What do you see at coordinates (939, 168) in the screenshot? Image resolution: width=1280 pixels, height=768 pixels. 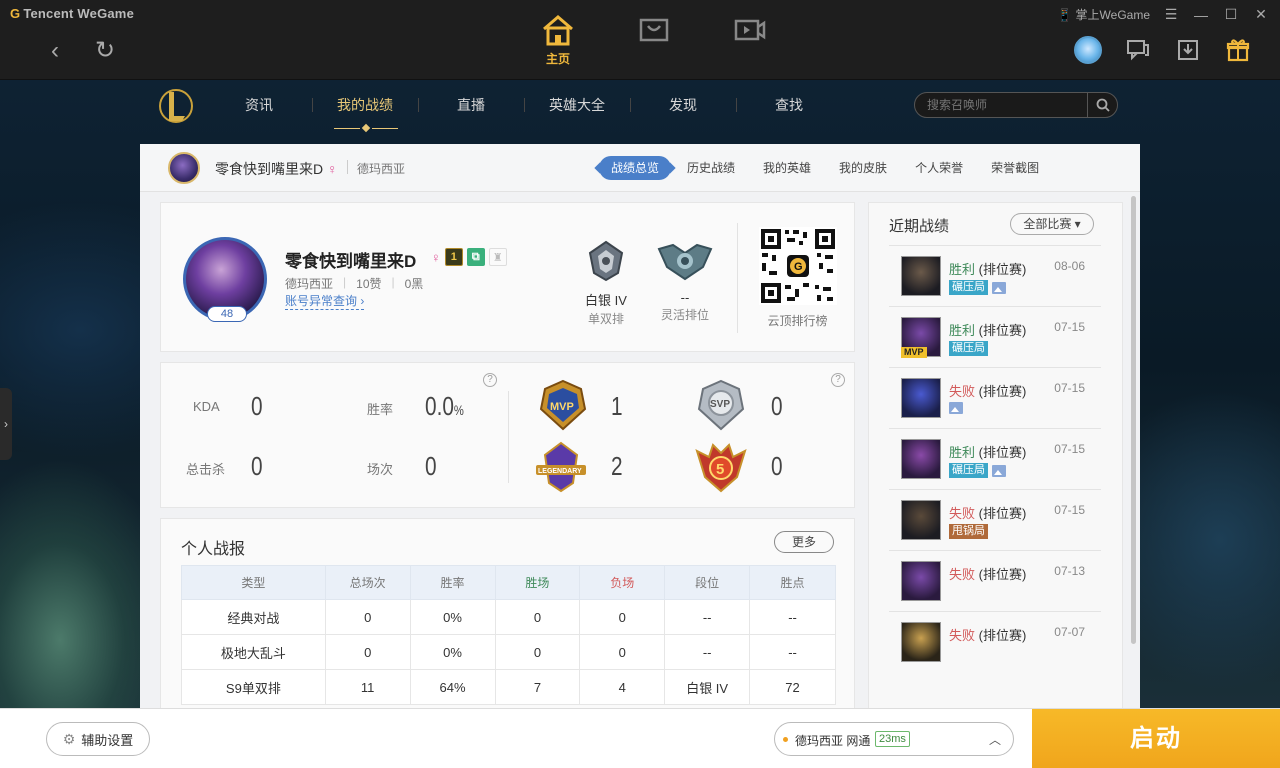 I see `tab-honors: 个人荣誉` at bounding box center [939, 168].